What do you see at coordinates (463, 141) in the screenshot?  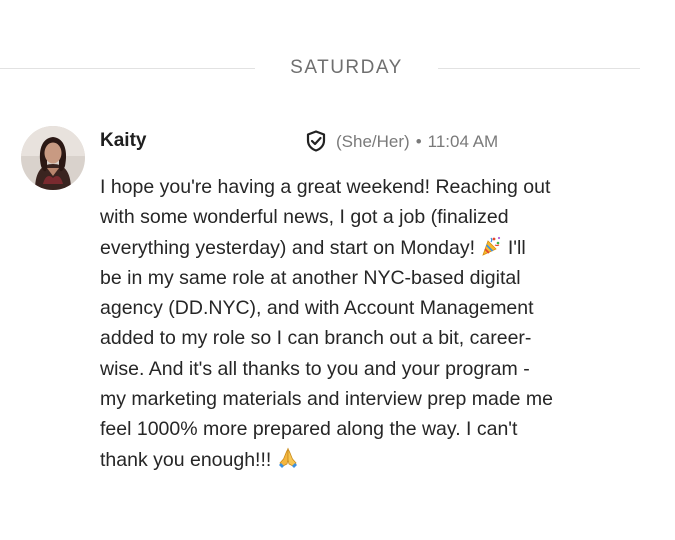 I see `timestamp: 11:04 AM` at bounding box center [463, 141].